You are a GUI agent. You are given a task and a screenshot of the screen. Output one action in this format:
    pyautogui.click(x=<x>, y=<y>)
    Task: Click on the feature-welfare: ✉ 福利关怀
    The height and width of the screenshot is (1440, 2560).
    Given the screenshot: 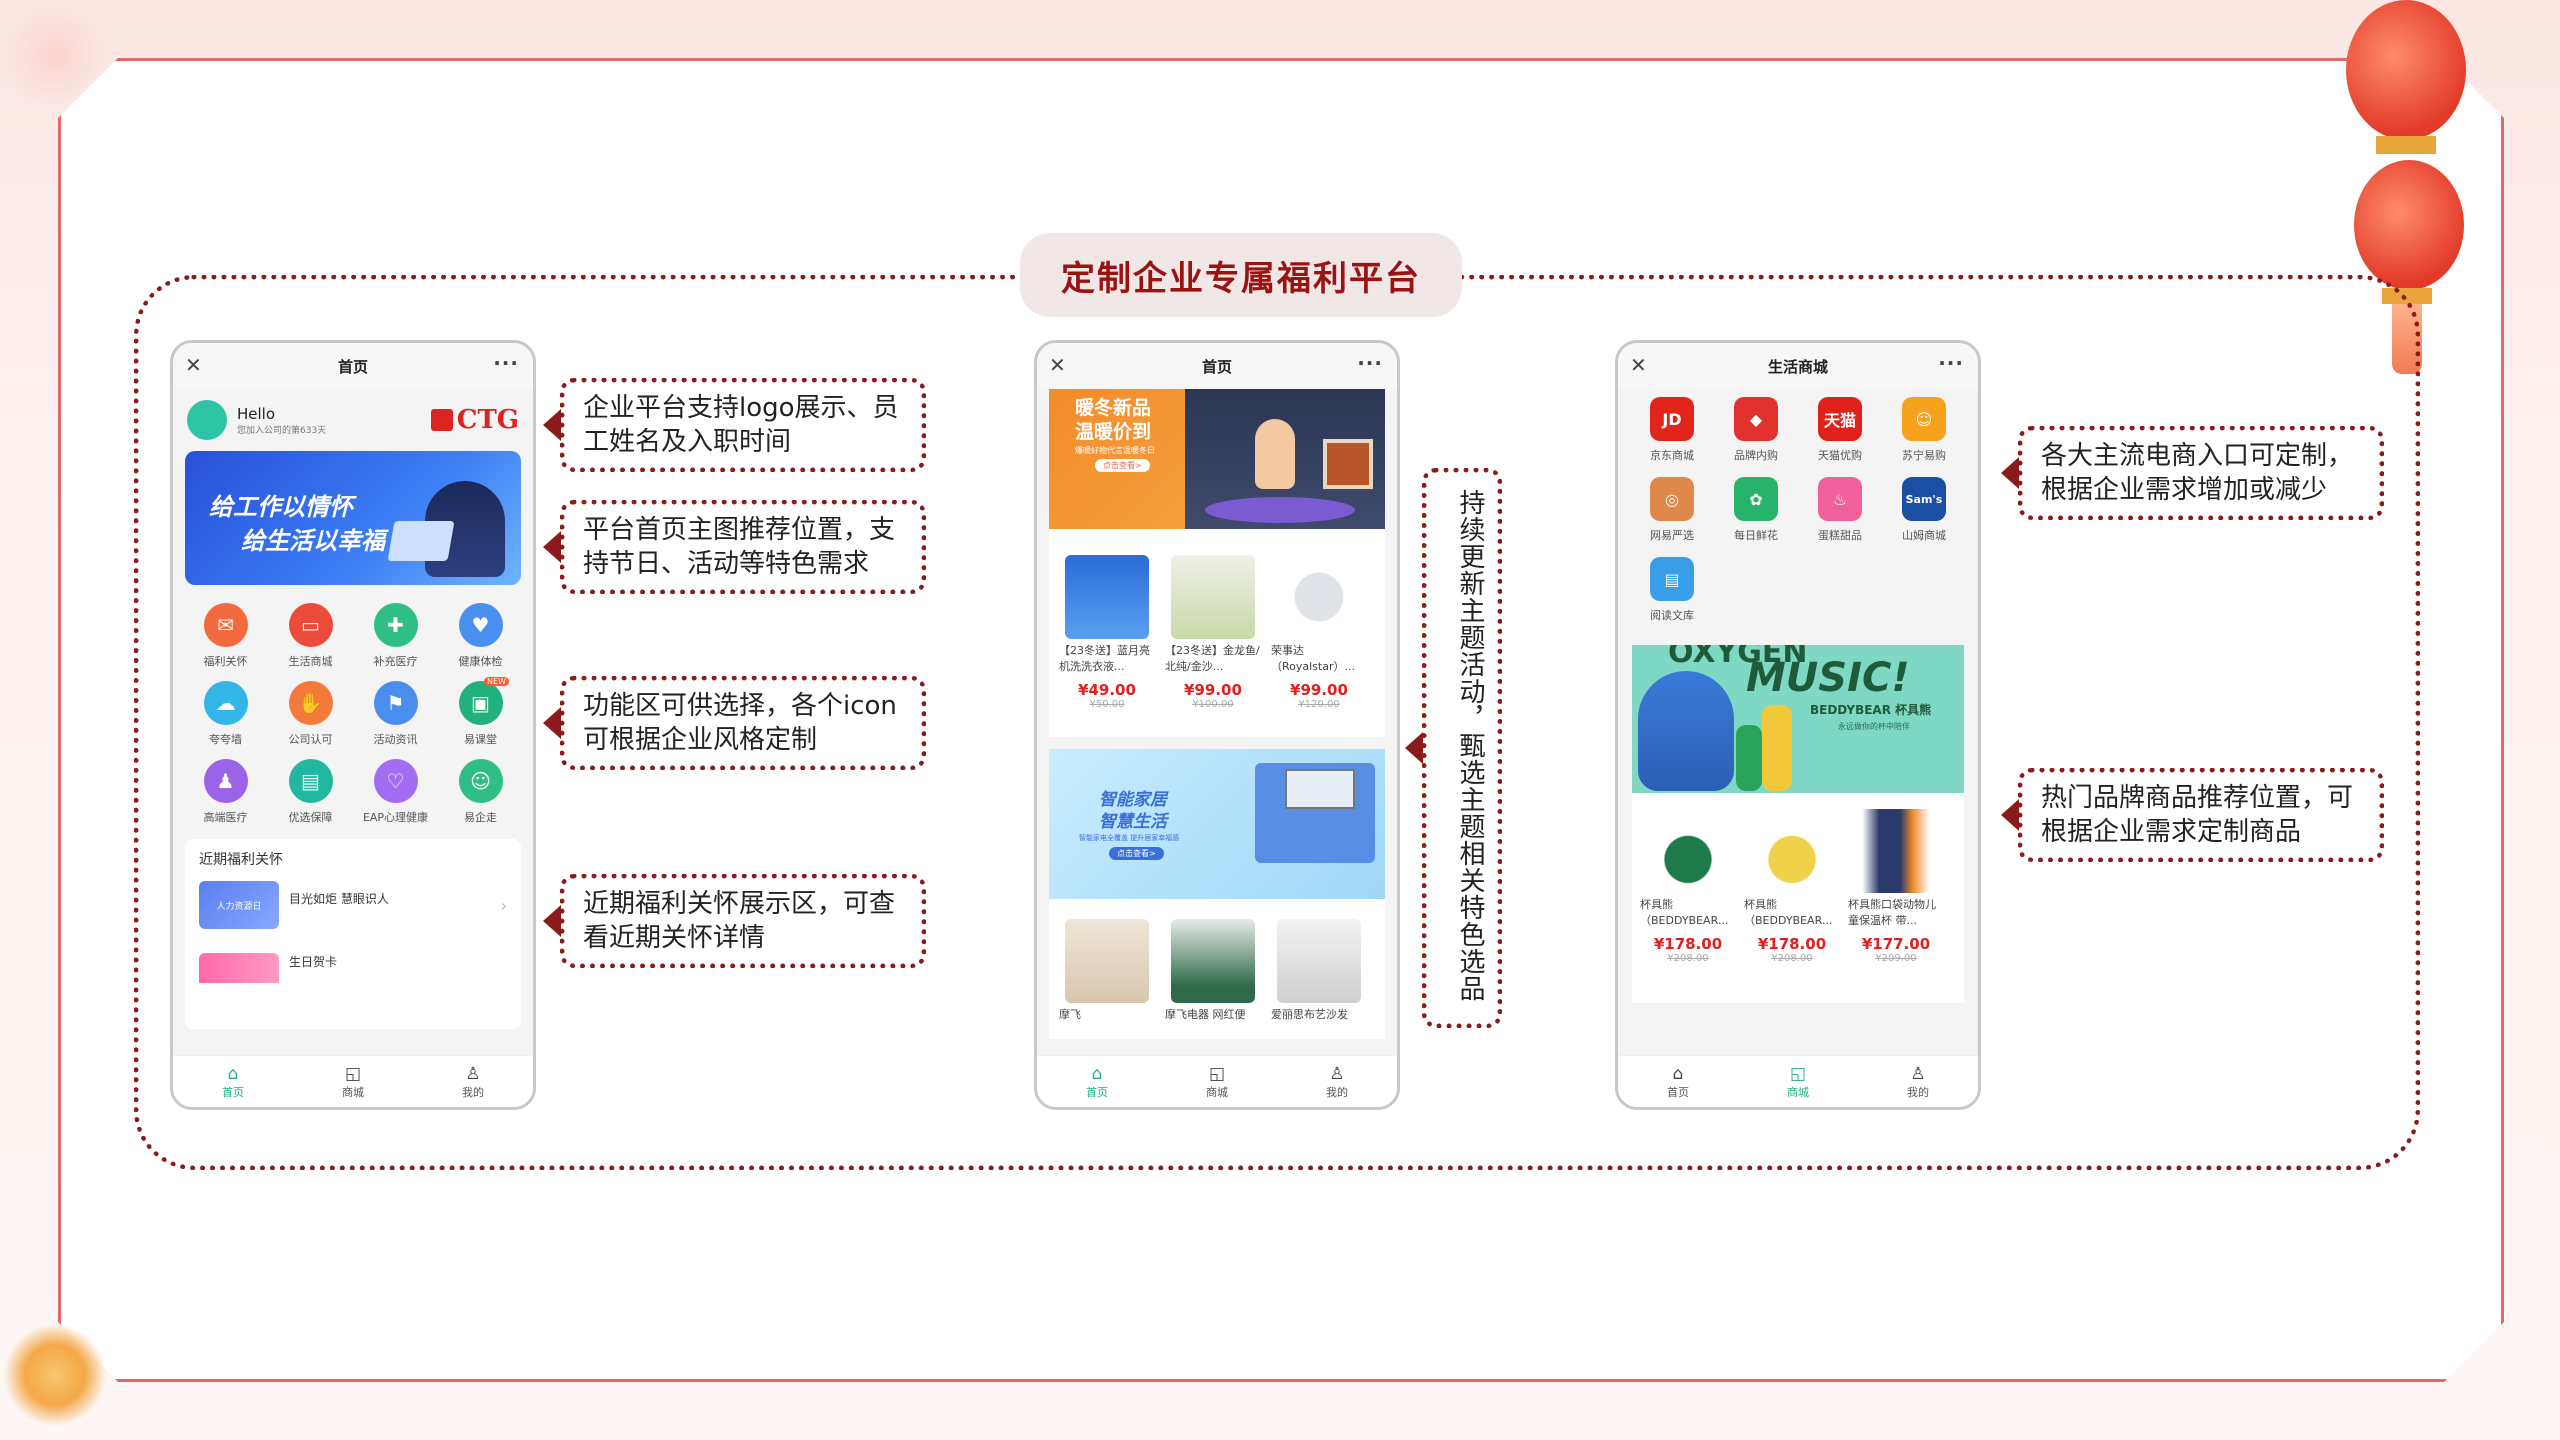 What is the action you would take?
    pyautogui.click(x=225, y=636)
    